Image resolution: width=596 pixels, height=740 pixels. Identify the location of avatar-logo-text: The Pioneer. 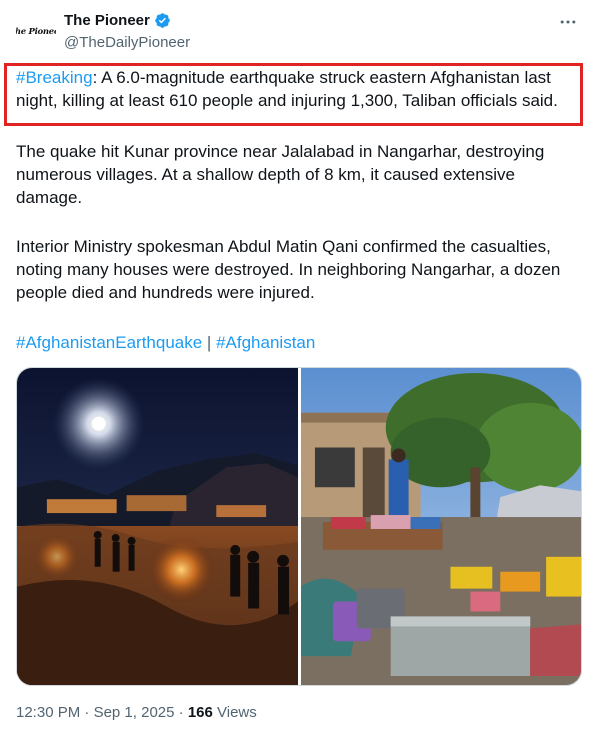
(36, 32).